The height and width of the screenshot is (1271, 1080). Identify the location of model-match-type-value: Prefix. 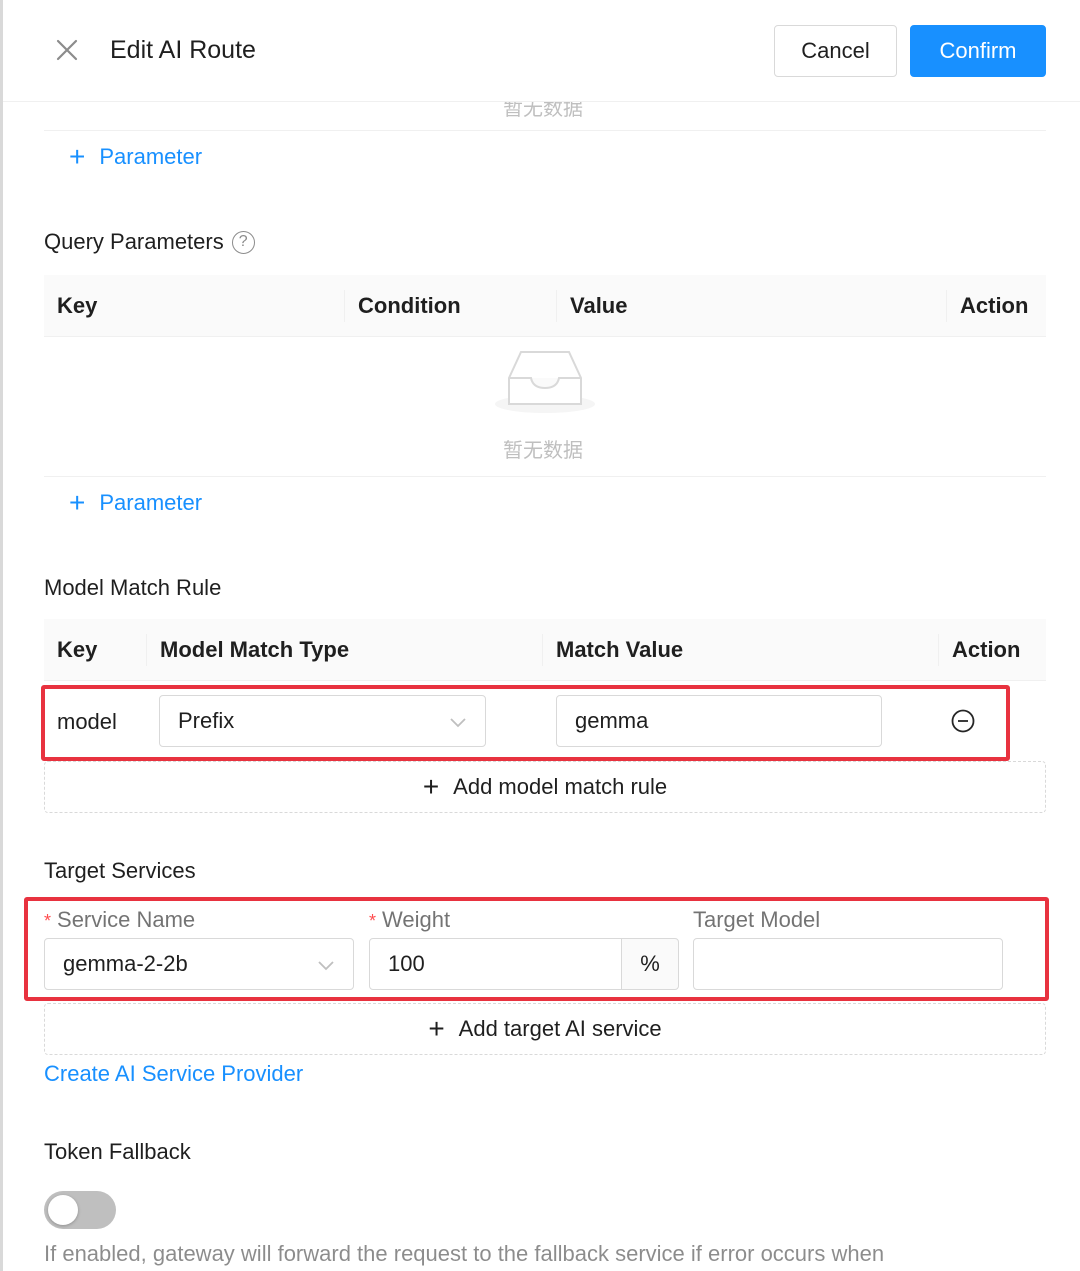
(206, 720).